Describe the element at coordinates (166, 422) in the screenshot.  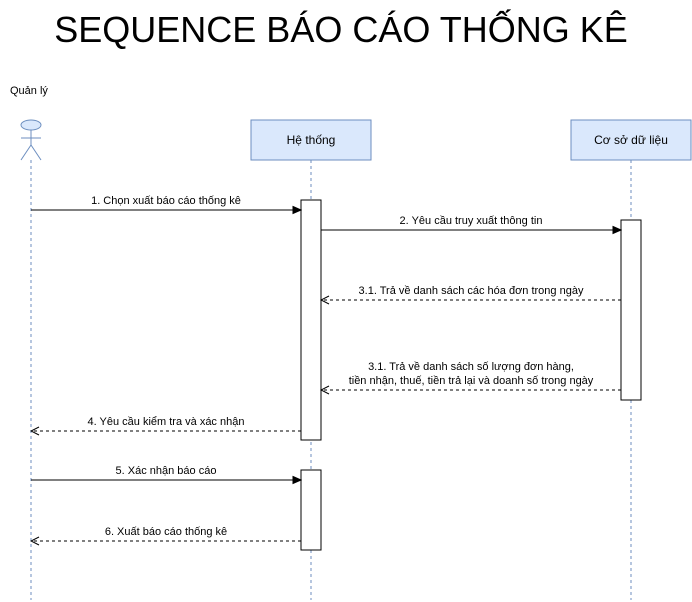
I see `message-label: 4. Yêu cầu kiểm tra và xác nhận` at that location.